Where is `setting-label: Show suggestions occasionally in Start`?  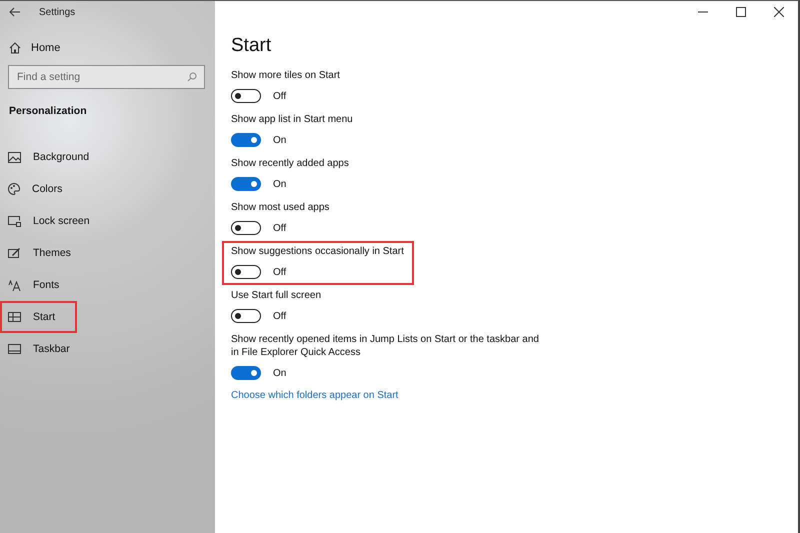
setting-label: Show suggestions occasionally in Start is located at coordinates (317, 251).